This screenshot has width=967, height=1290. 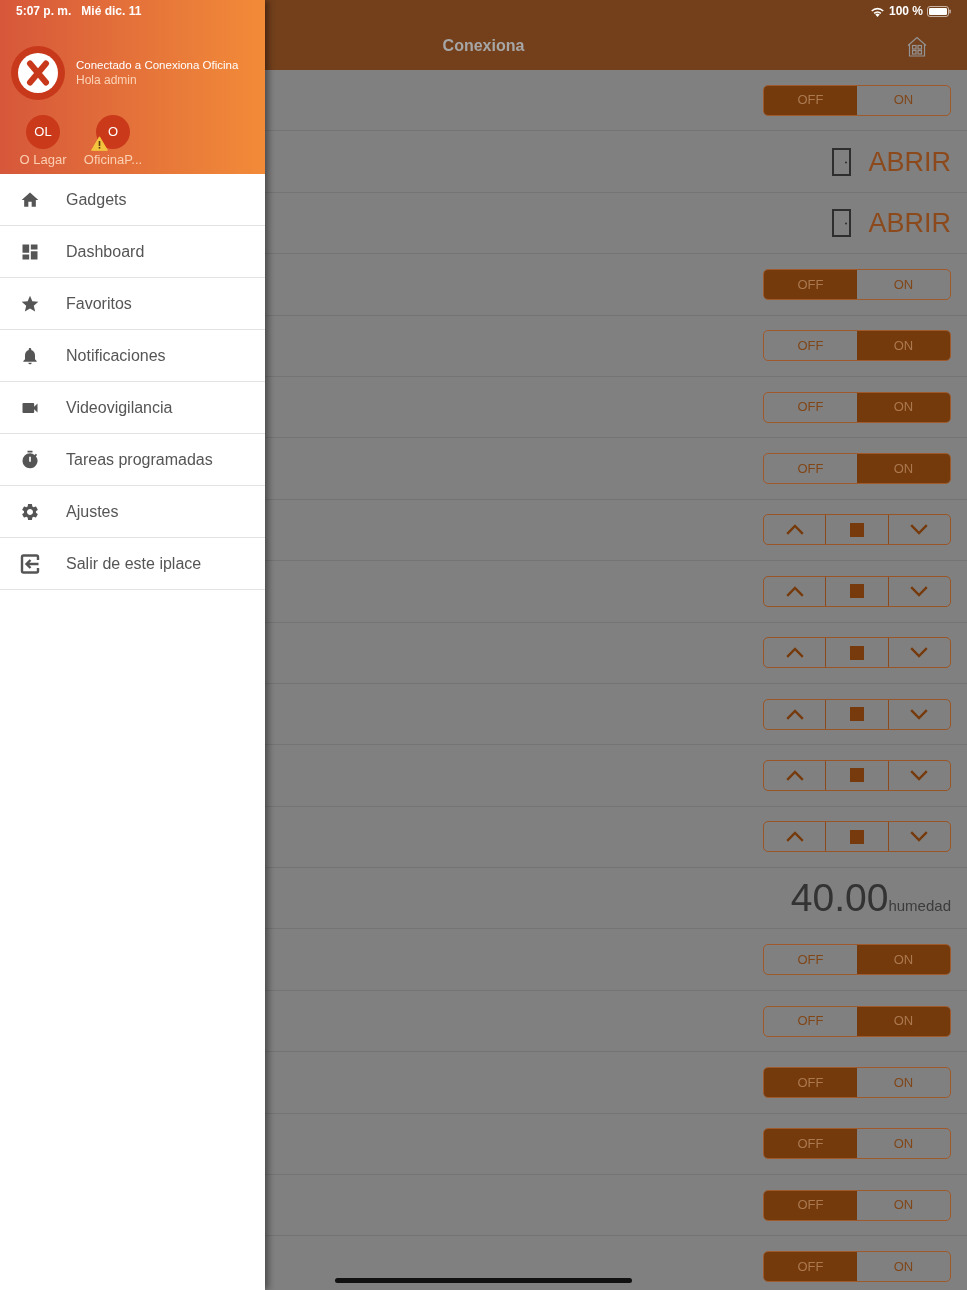 What do you see at coordinates (919, 906) in the screenshot?
I see `unit-label: humedad` at bounding box center [919, 906].